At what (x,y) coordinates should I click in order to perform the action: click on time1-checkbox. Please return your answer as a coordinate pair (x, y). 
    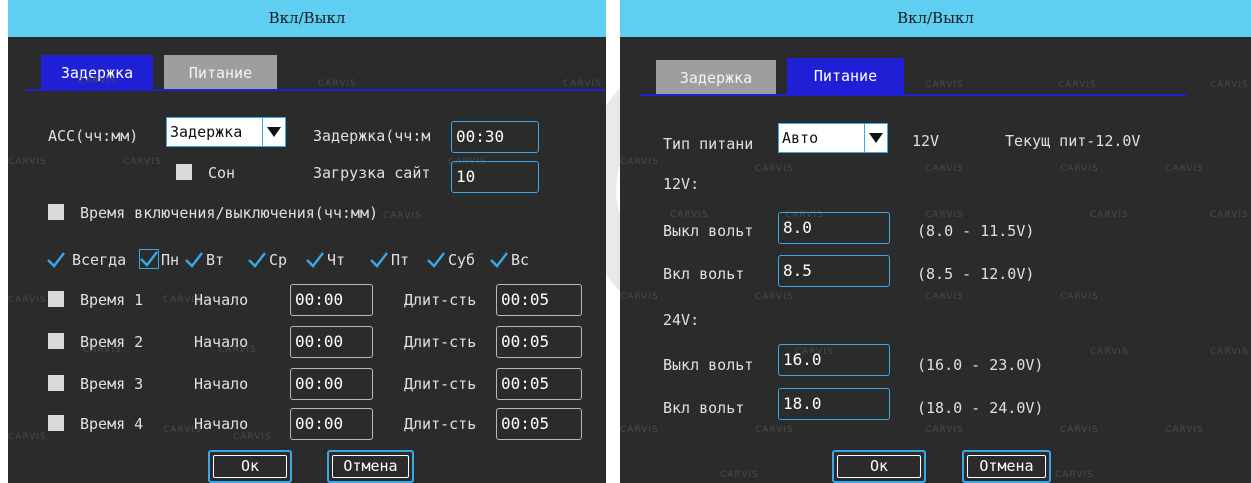
    Looking at the image, I should click on (56, 299).